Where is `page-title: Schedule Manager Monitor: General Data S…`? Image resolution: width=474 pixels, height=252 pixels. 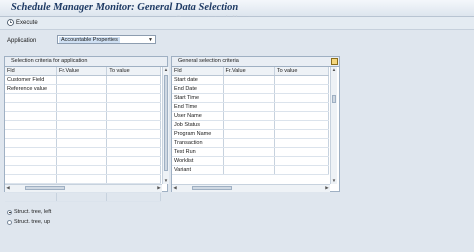
page-title: Schedule Manager Monitor: General Data S… is located at coordinates (125, 7).